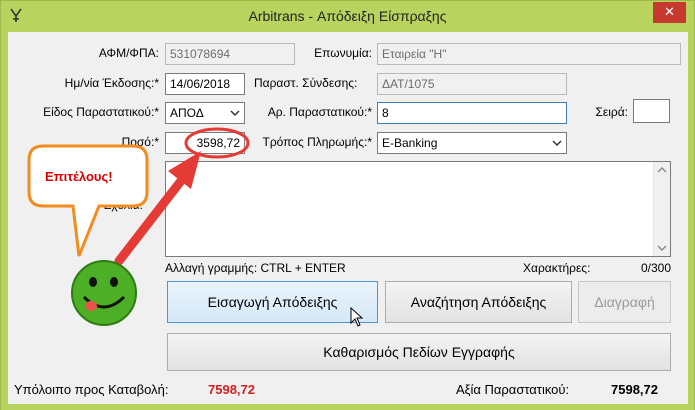 This screenshot has width=695, height=410. What do you see at coordinates (187, 113) in the screenshot?
I see `doc-type-value: ΑΠΟΔ` at bounding box center [187, 113].